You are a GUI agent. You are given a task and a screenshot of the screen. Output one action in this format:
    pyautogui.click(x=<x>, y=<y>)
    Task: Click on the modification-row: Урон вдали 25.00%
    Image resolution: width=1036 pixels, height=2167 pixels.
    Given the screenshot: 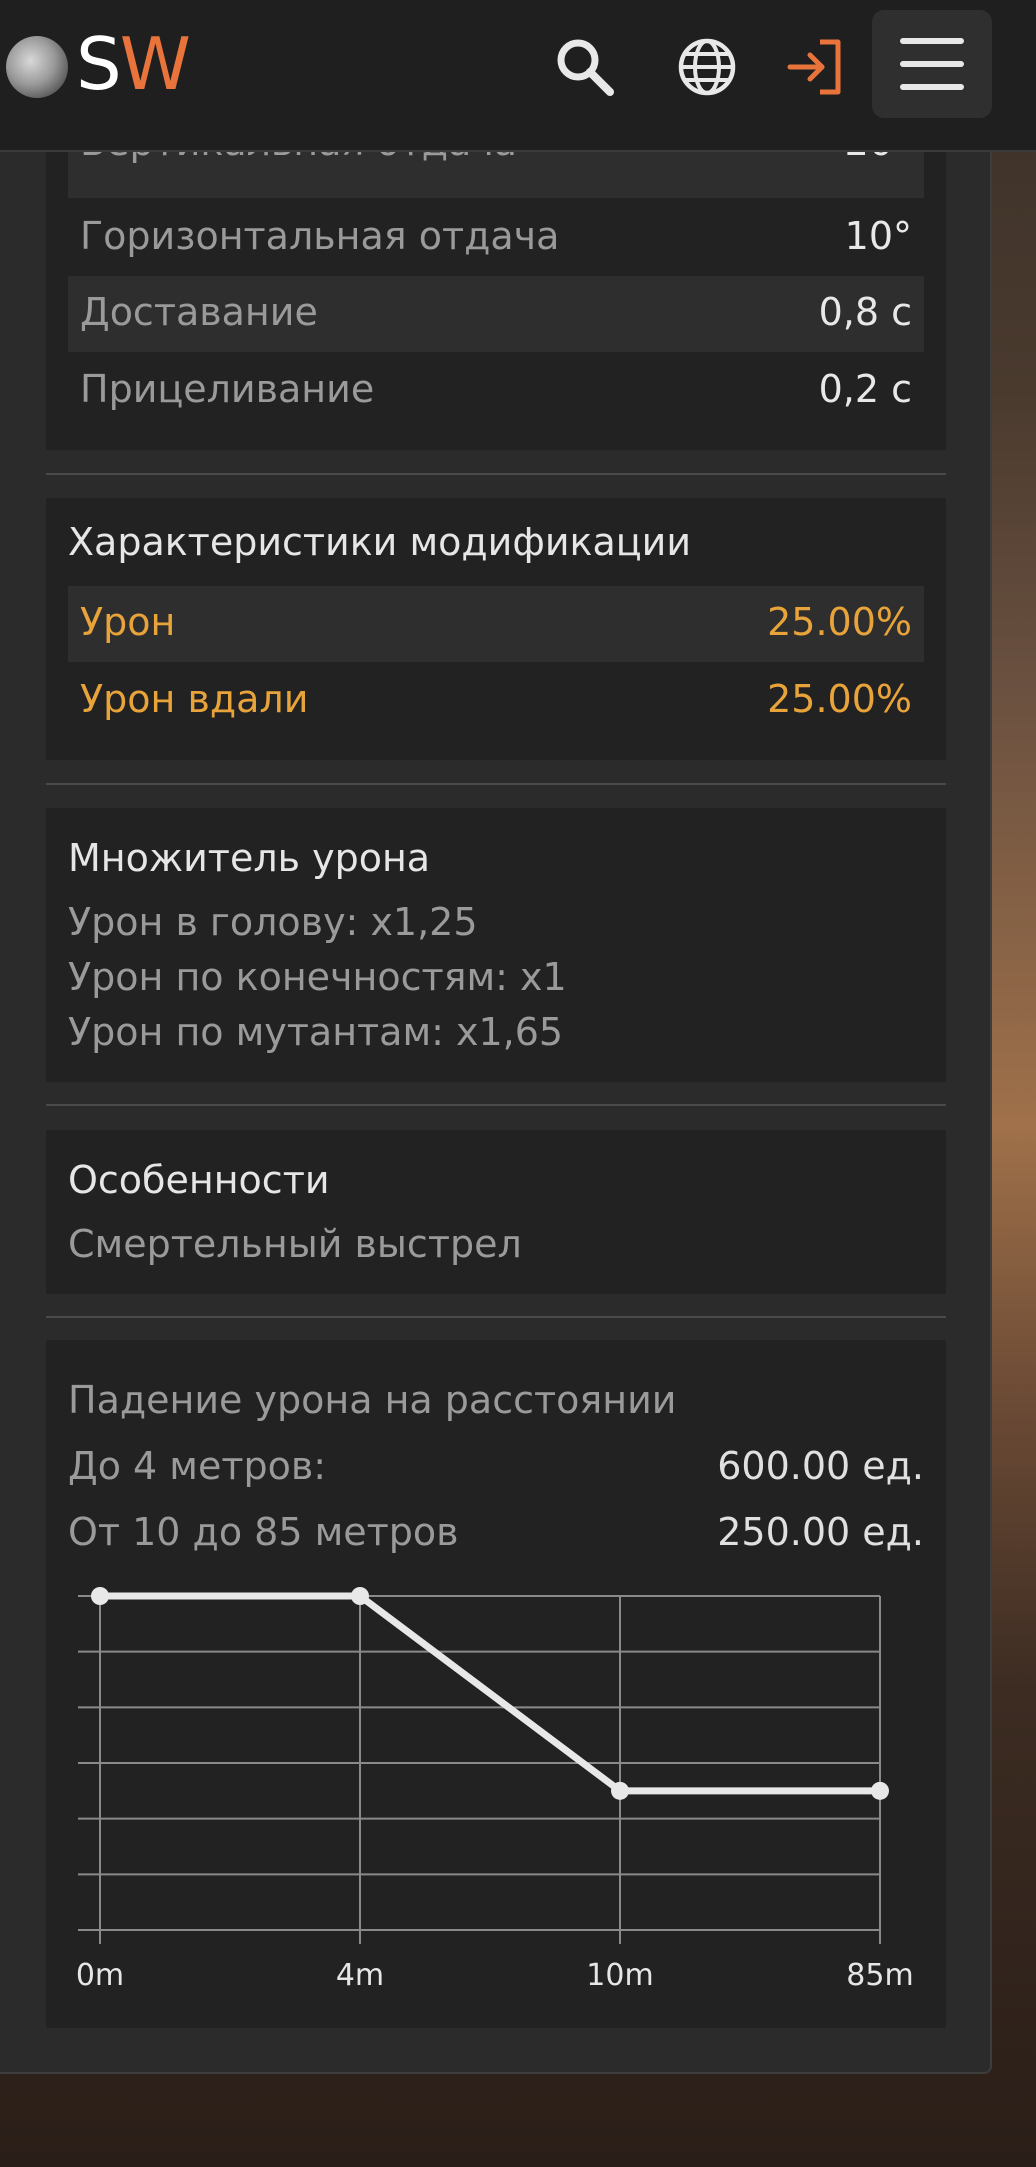 What is the action you would take?
    pyautogui.click(x=496, y=701)
    